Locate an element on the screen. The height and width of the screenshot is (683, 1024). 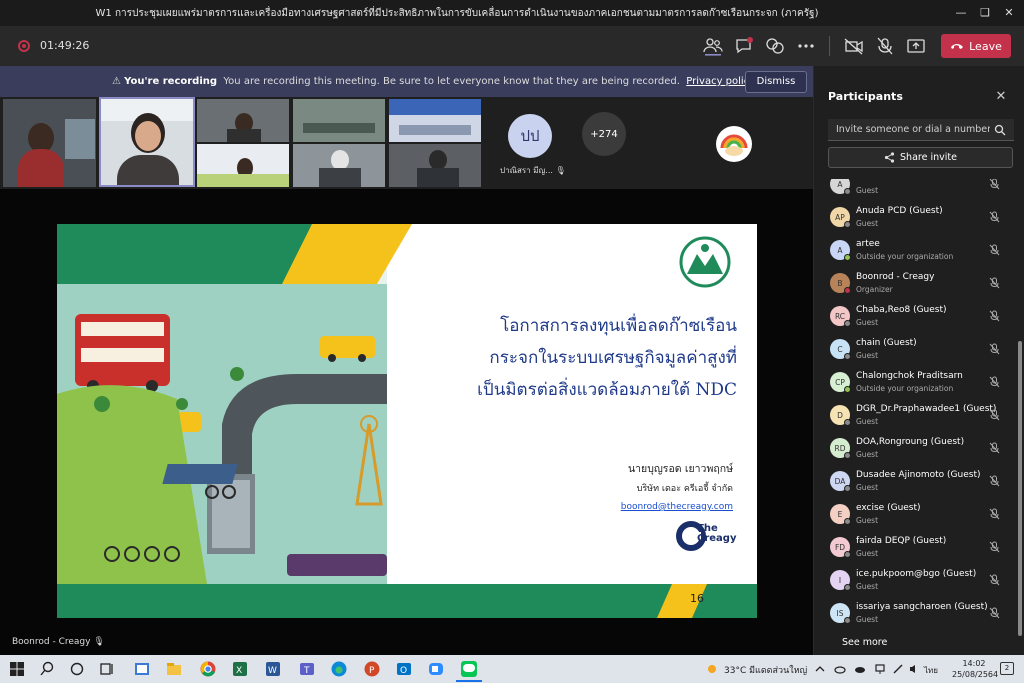
language-indicator: ไทย is located at coordinates (931, 670).